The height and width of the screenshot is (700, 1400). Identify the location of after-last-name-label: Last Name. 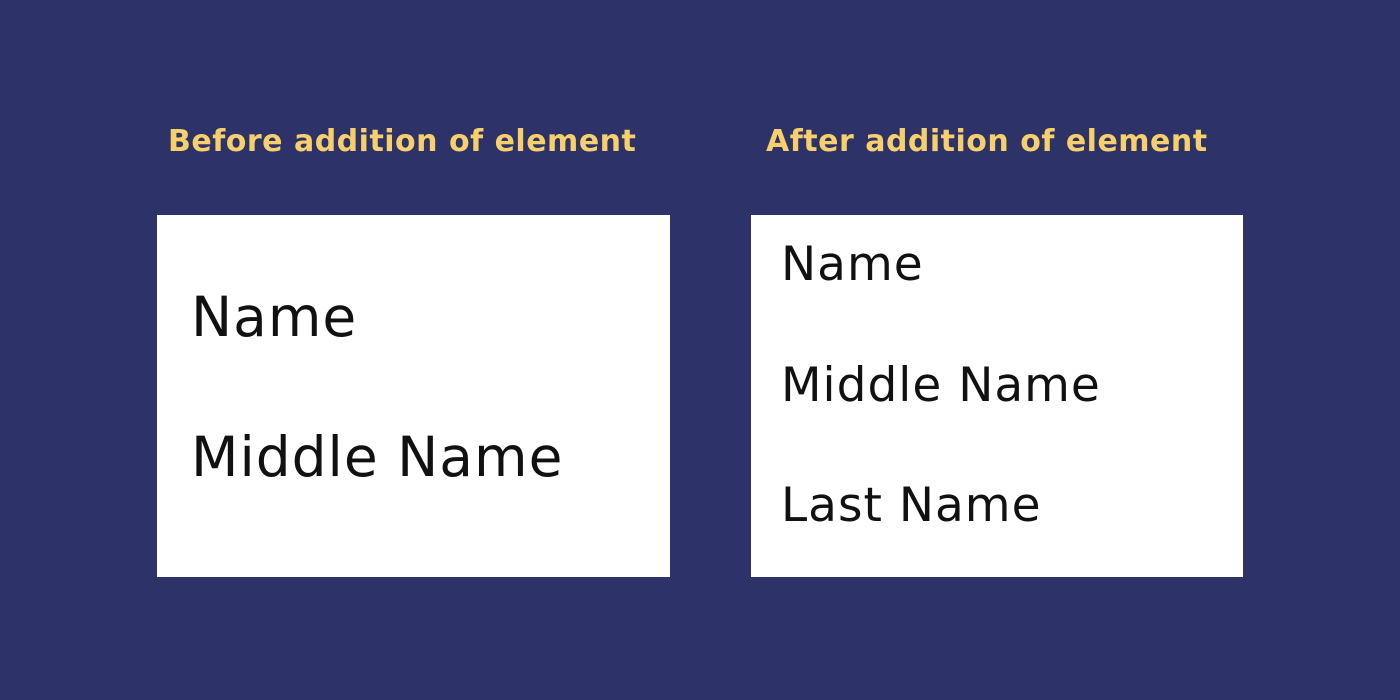
(911, 505).